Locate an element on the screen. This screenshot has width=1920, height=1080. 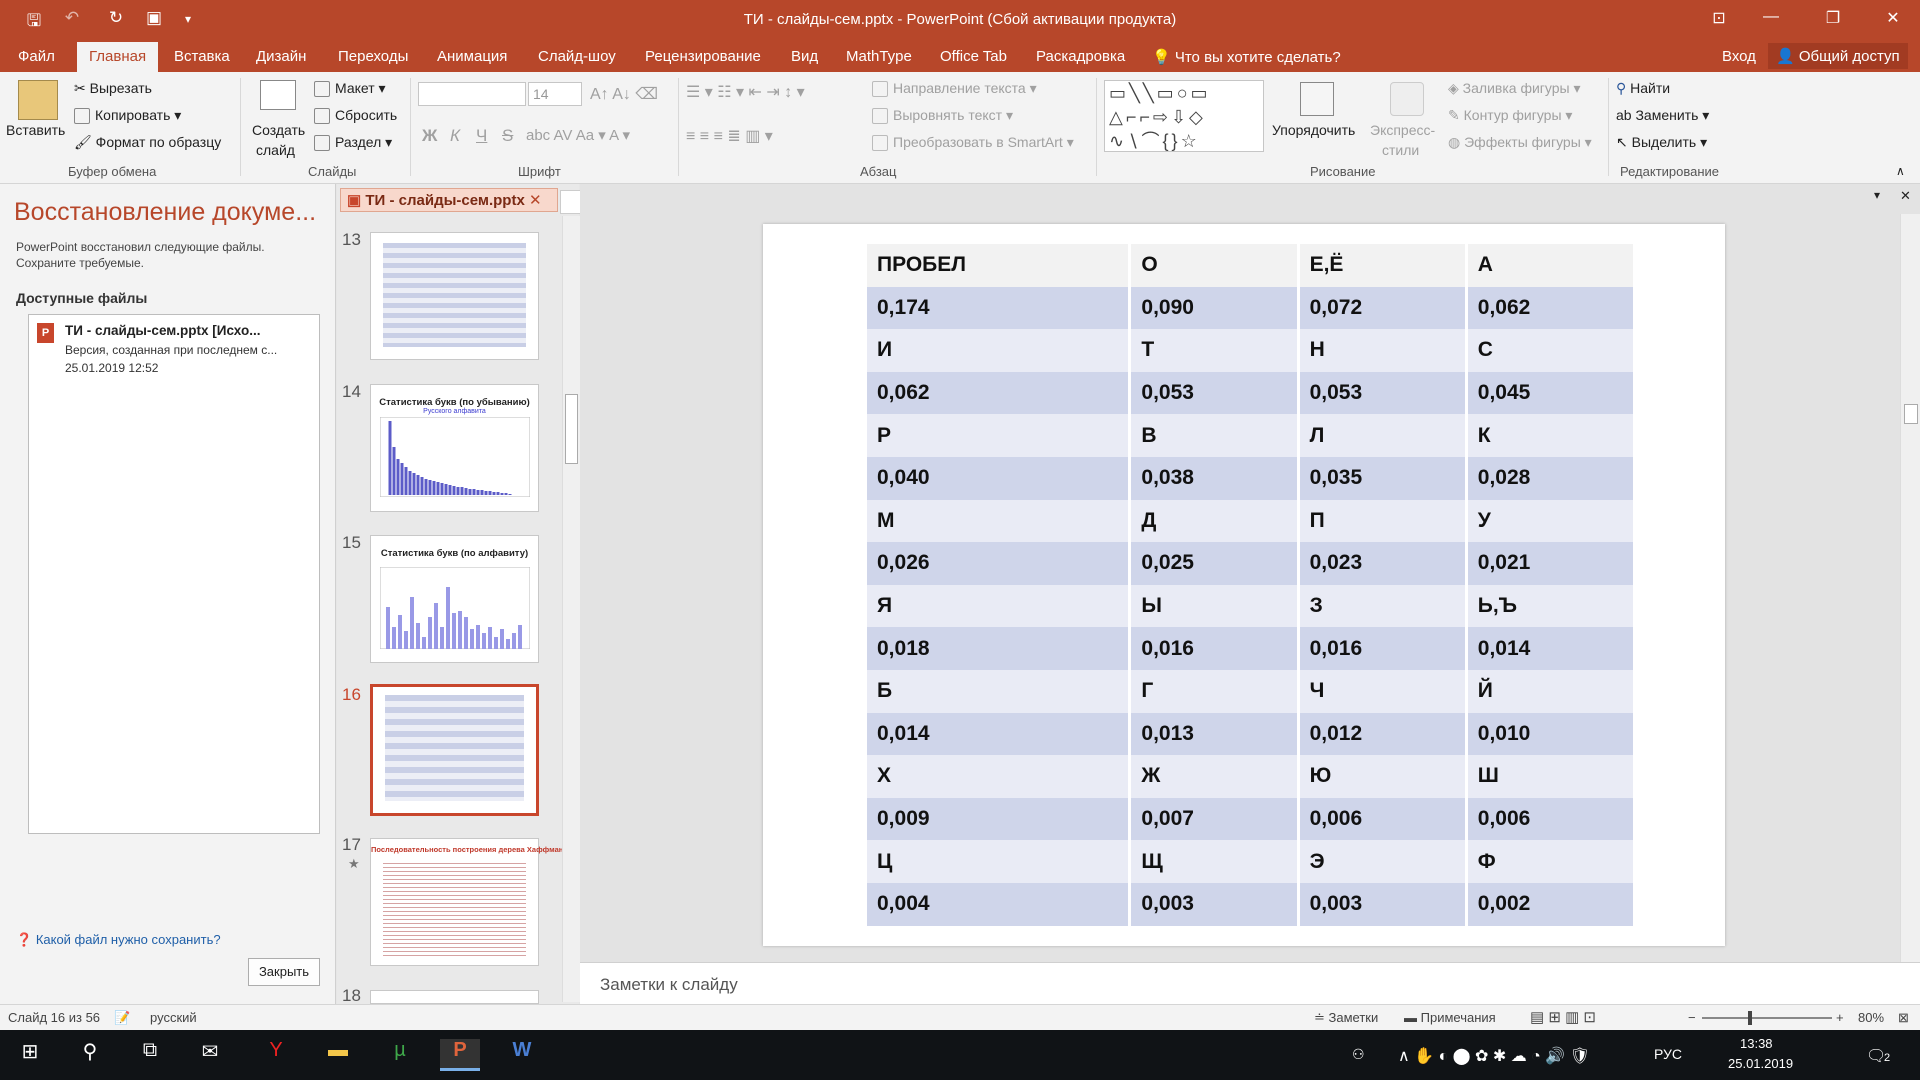
collapse-ribbon-icon: ∧ is located at coordinates (1900, 171).